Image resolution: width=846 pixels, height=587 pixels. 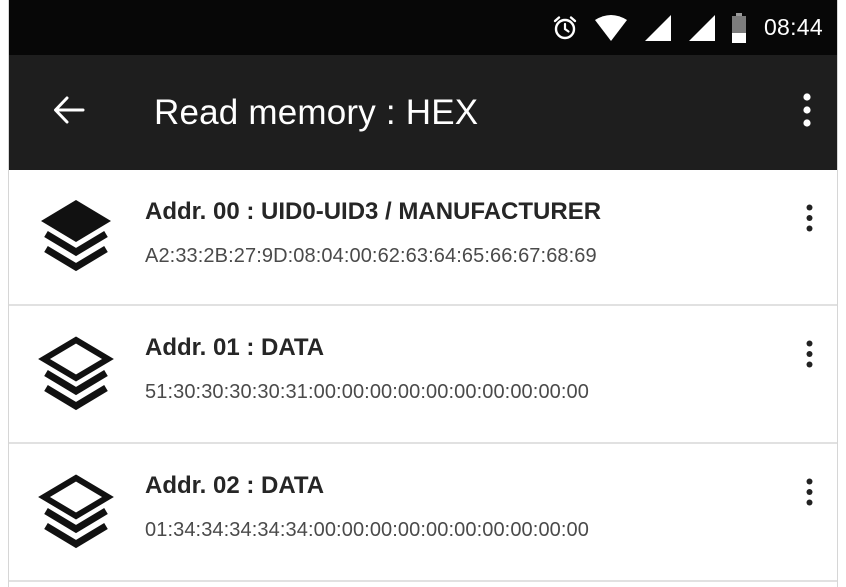 I want to click on memory-block-title: Addr. 01 : DATA, so click(x=235, y=347).